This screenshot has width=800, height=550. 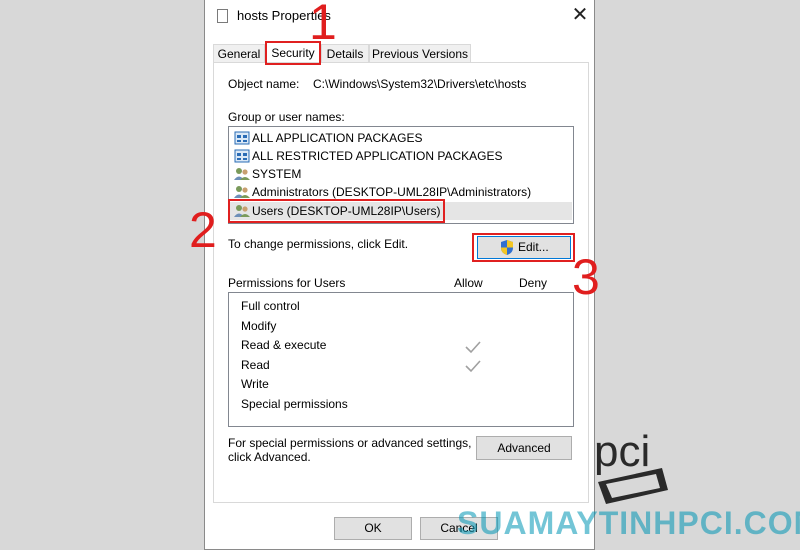 I want to click on ok-button: OK, so click(x=373, y=528).